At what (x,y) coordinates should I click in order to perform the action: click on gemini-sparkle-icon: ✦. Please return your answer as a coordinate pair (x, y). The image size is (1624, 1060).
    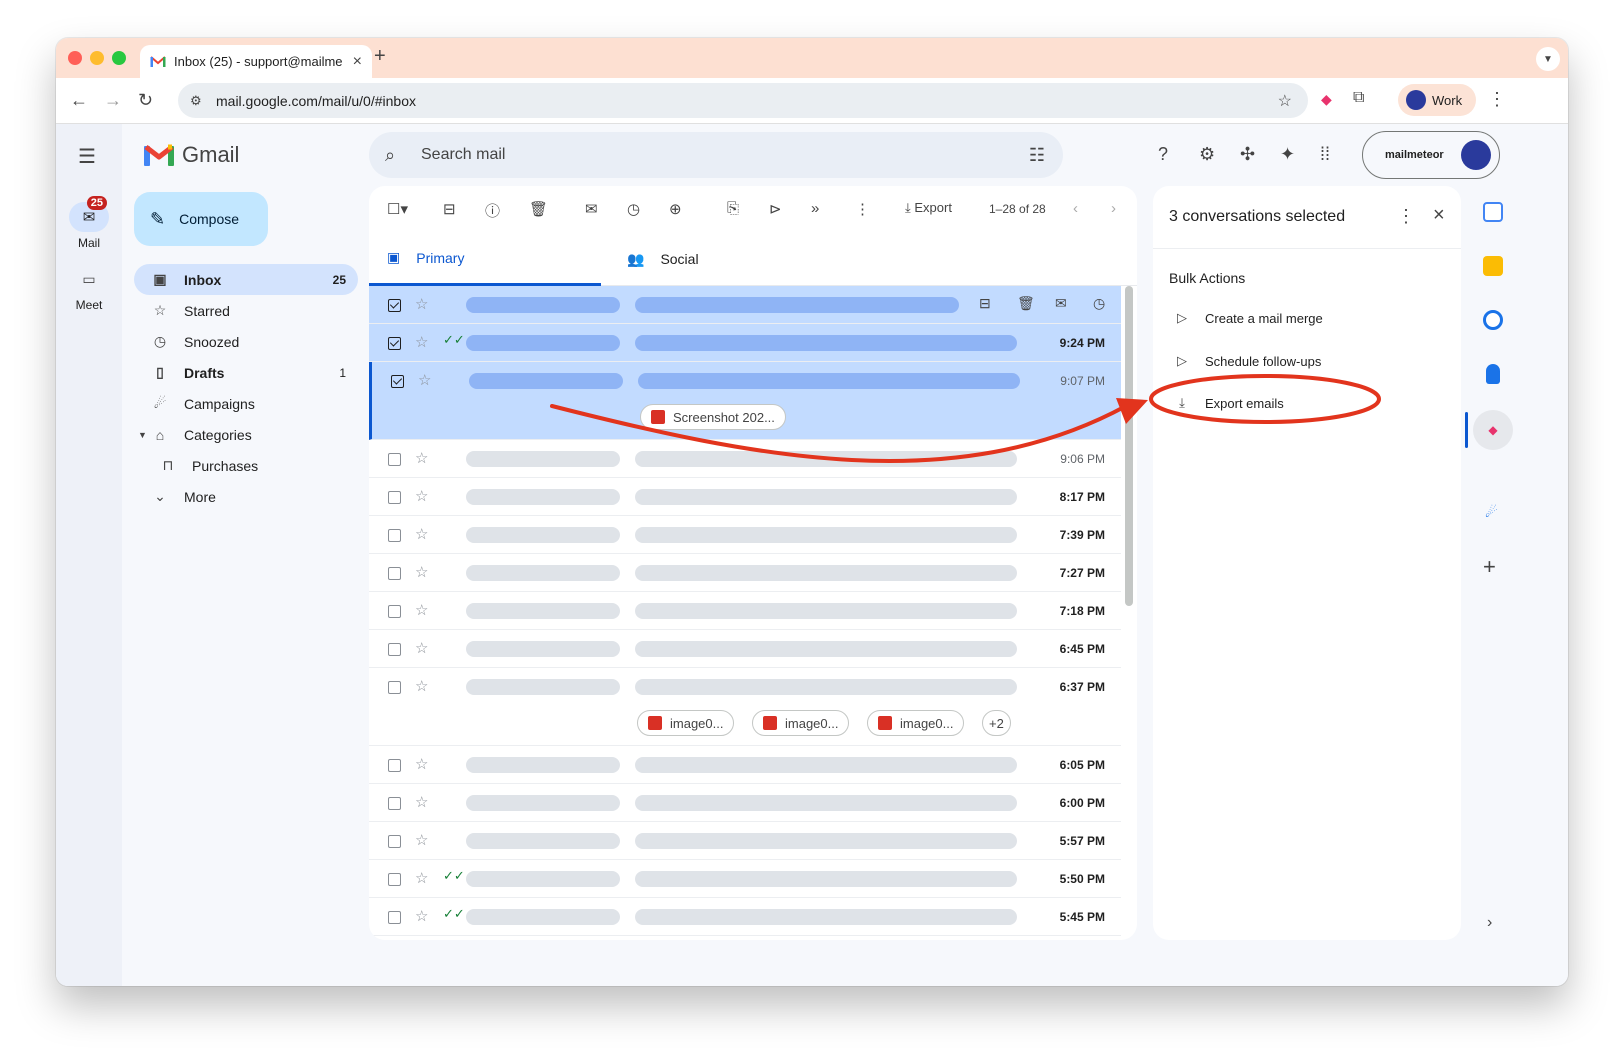
    Looking at the image, I should click on (1287, 154).